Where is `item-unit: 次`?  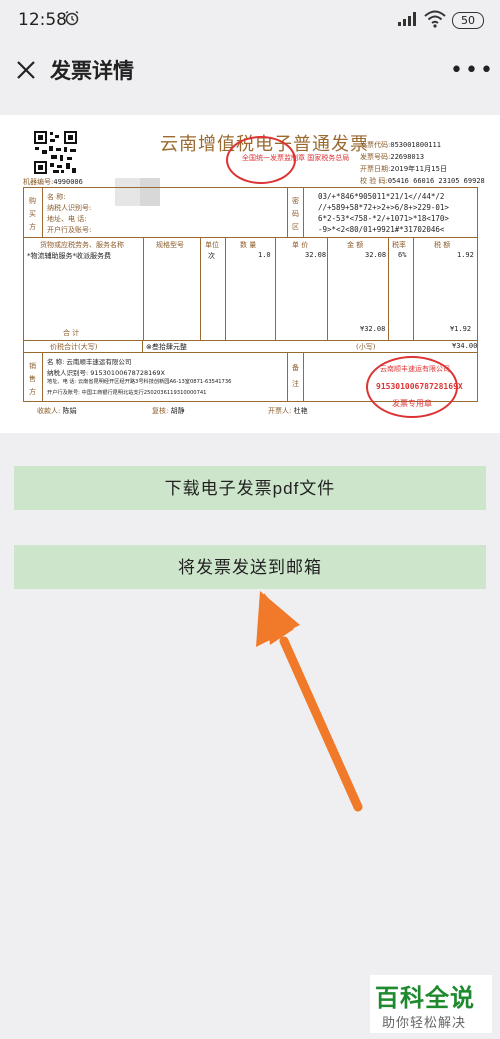
item-unit: 次 is located at coordinates (211, 256).